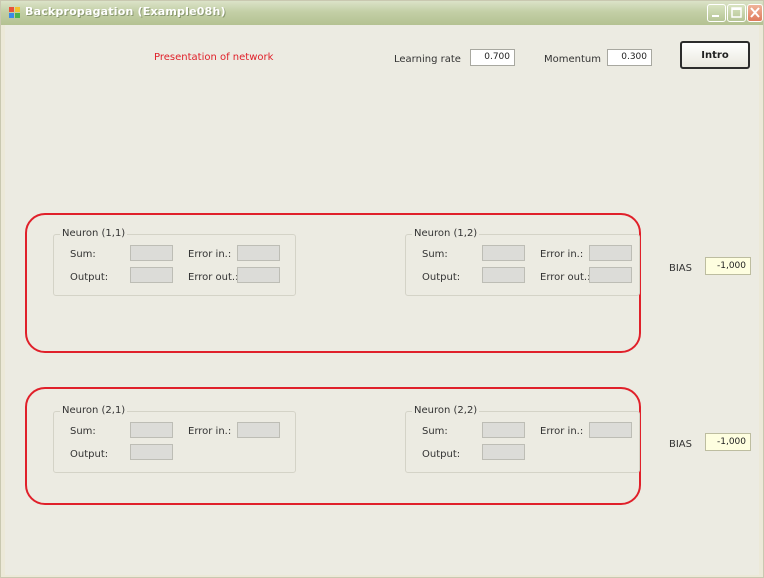  I want to click on neuron-title: Neuron (1,2), so click(446, 233).